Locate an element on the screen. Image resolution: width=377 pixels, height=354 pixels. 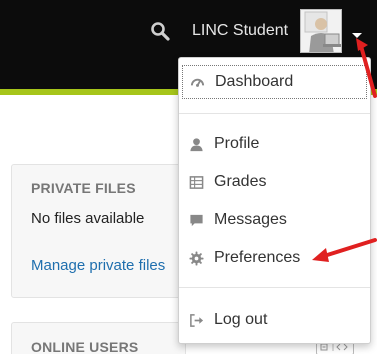
dashboard-icon is located at coordinates (197, 82).